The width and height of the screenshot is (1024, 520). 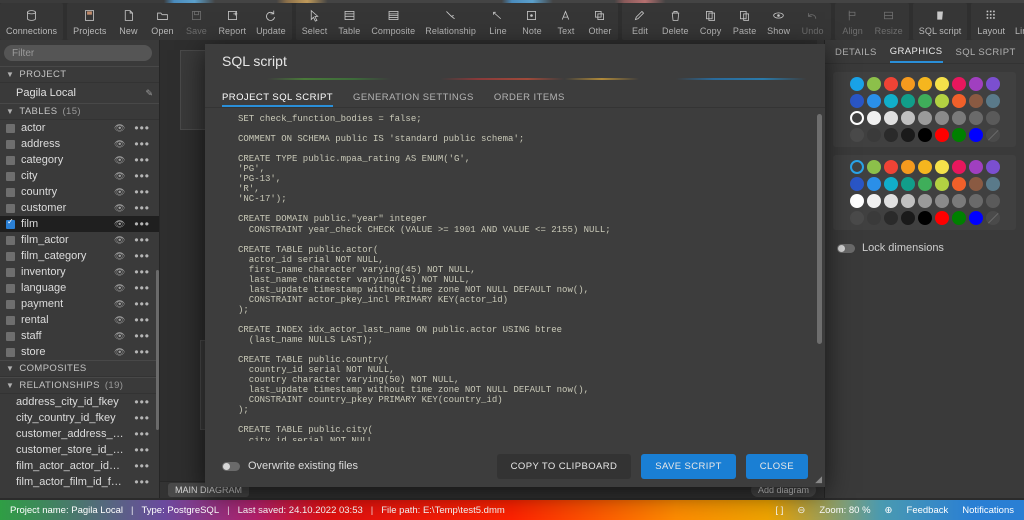 I want to click on section-project: ▼ PROJECT, so click(x=79, y=74).